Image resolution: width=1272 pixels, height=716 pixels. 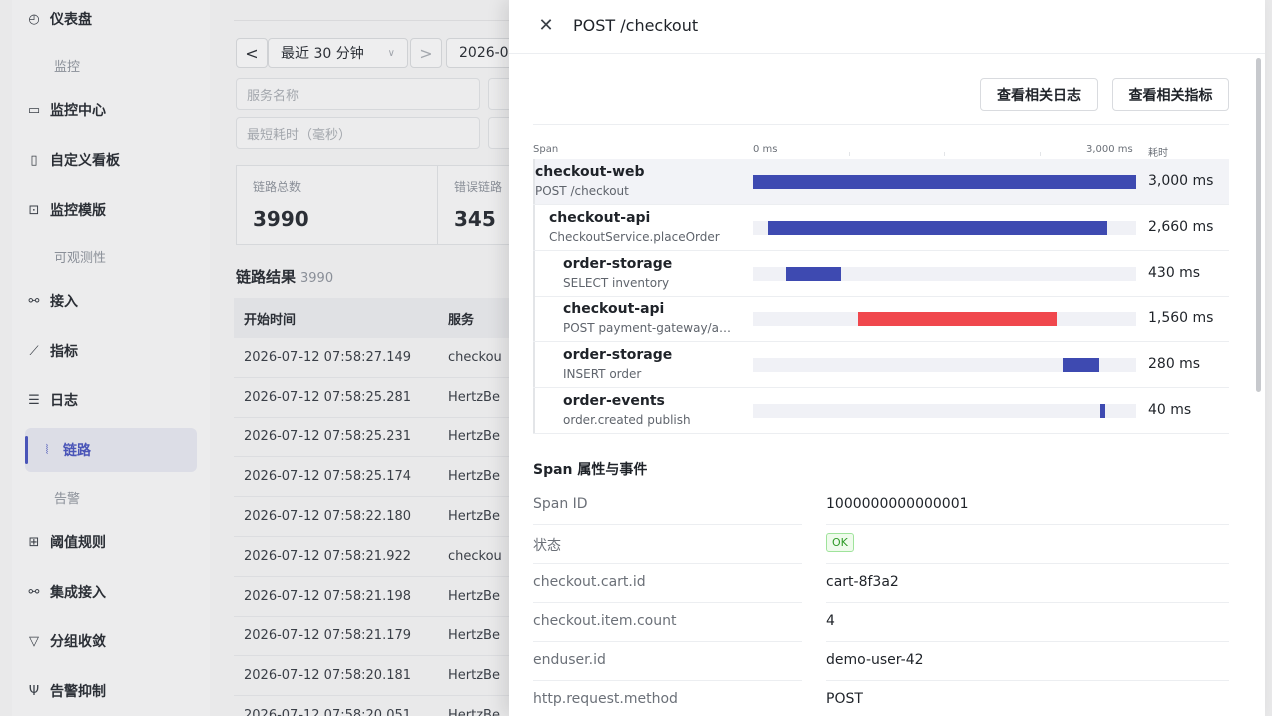 I want to click on link-icon: ⚯, so click(x=34, y=301).